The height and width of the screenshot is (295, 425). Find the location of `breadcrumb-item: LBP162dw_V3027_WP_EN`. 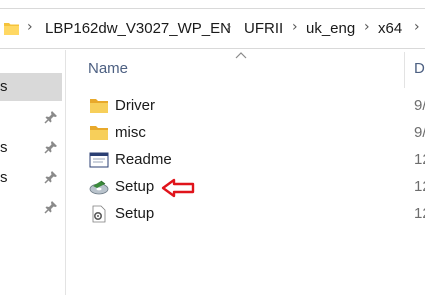

breadcrumb-item: LBP162dw_V3027_WP_EN is located at coordinates (138, 28).